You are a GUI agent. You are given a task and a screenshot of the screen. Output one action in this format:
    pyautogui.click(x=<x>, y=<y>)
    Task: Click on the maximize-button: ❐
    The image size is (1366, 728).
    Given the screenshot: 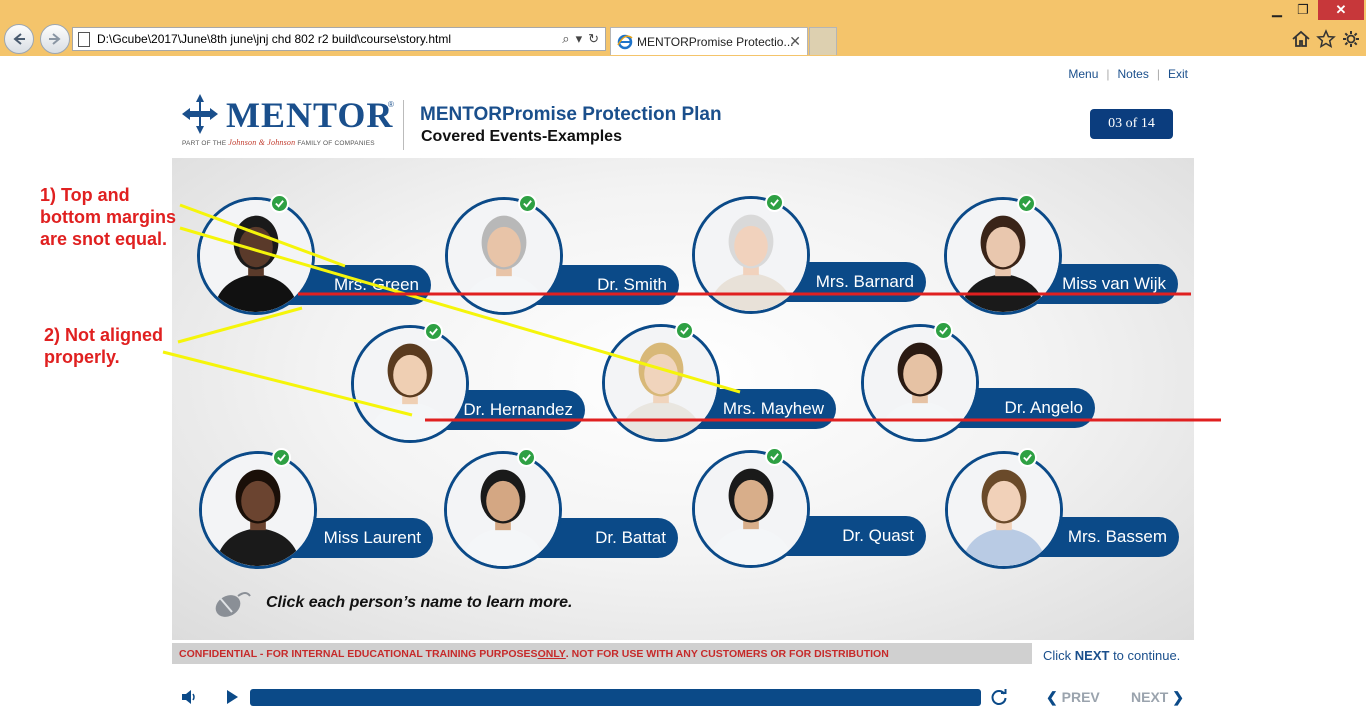 What is the action you would take?
    pyautogui.click(x=1303, y=10)
    